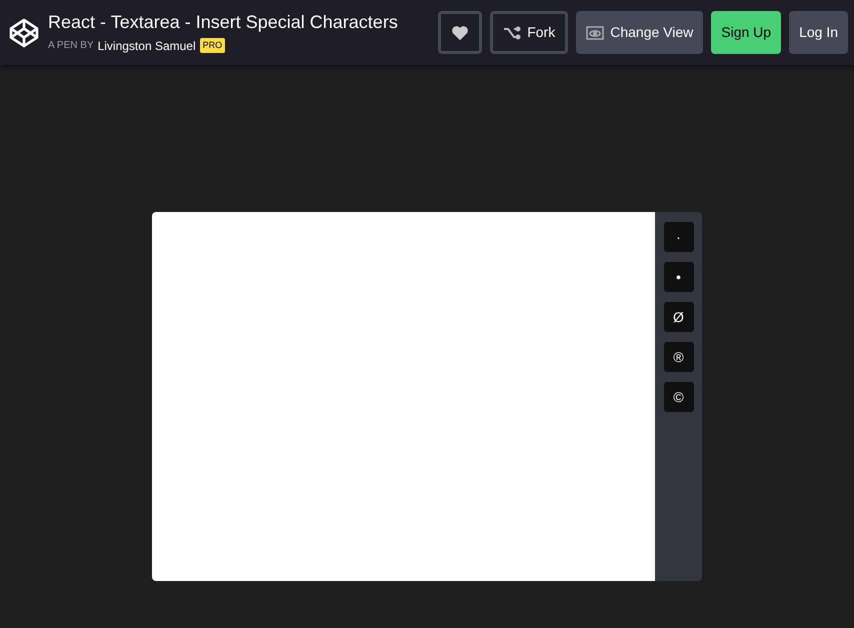 This screenshot has width=854, height=628. Describe the element at coordinates (24, 32) in the screenshot. I see `logo-icon` at that location.